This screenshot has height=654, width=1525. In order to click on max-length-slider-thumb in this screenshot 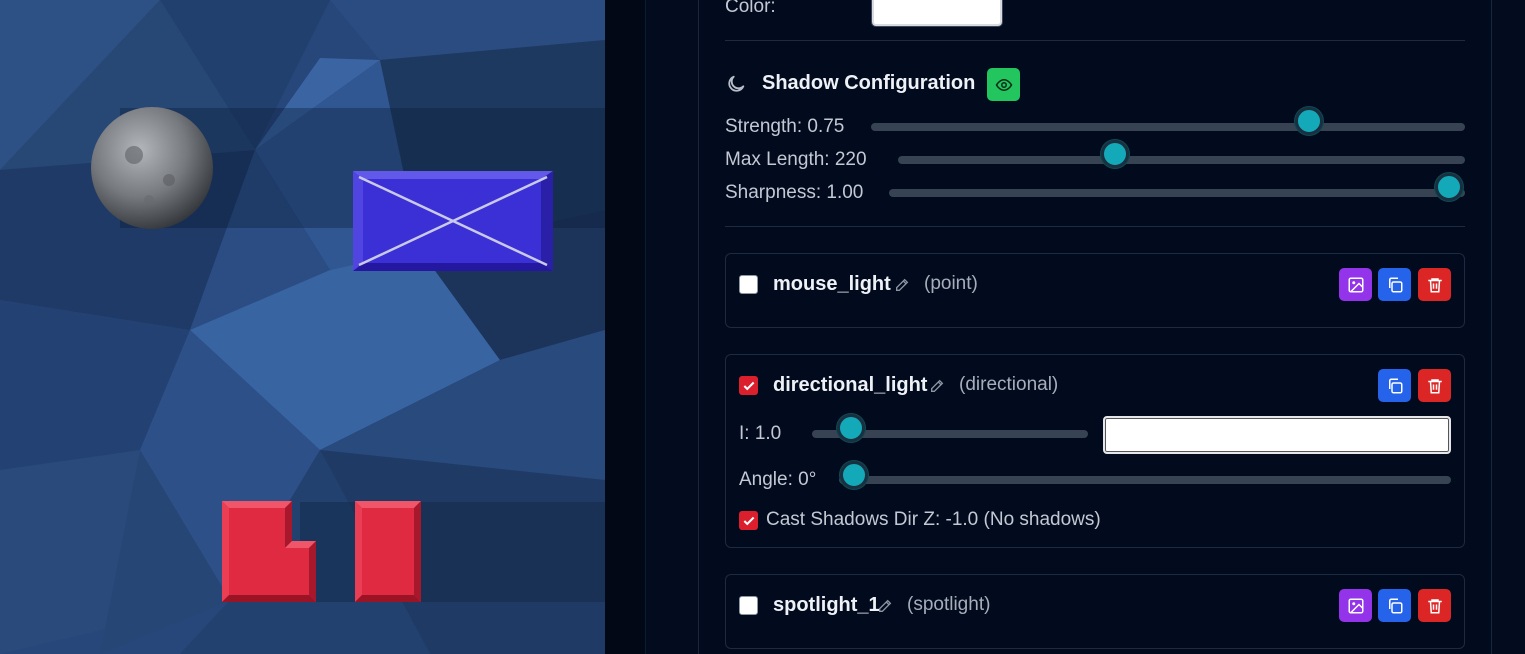, I will do `click(1115, 154)`.